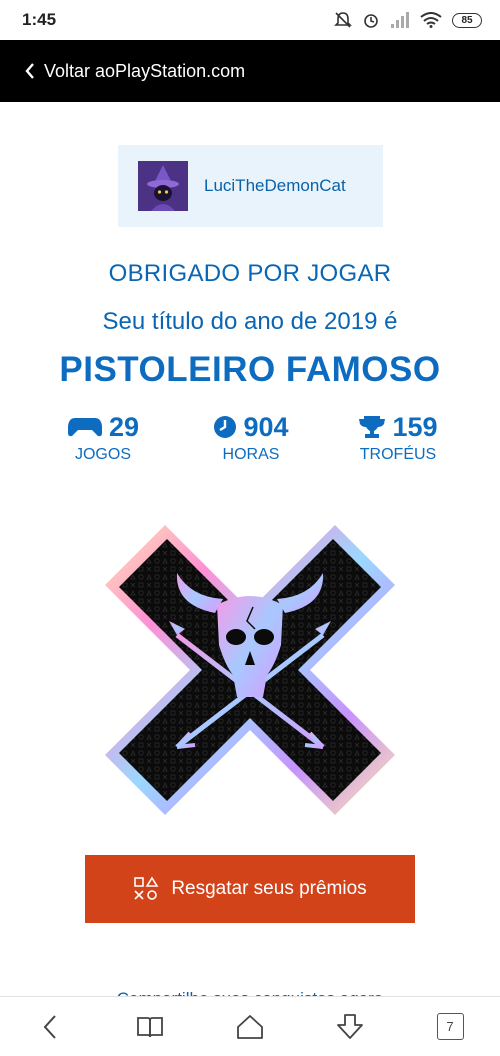  I want to click on browser-bottom-bar: 7, so click(250, 1026).